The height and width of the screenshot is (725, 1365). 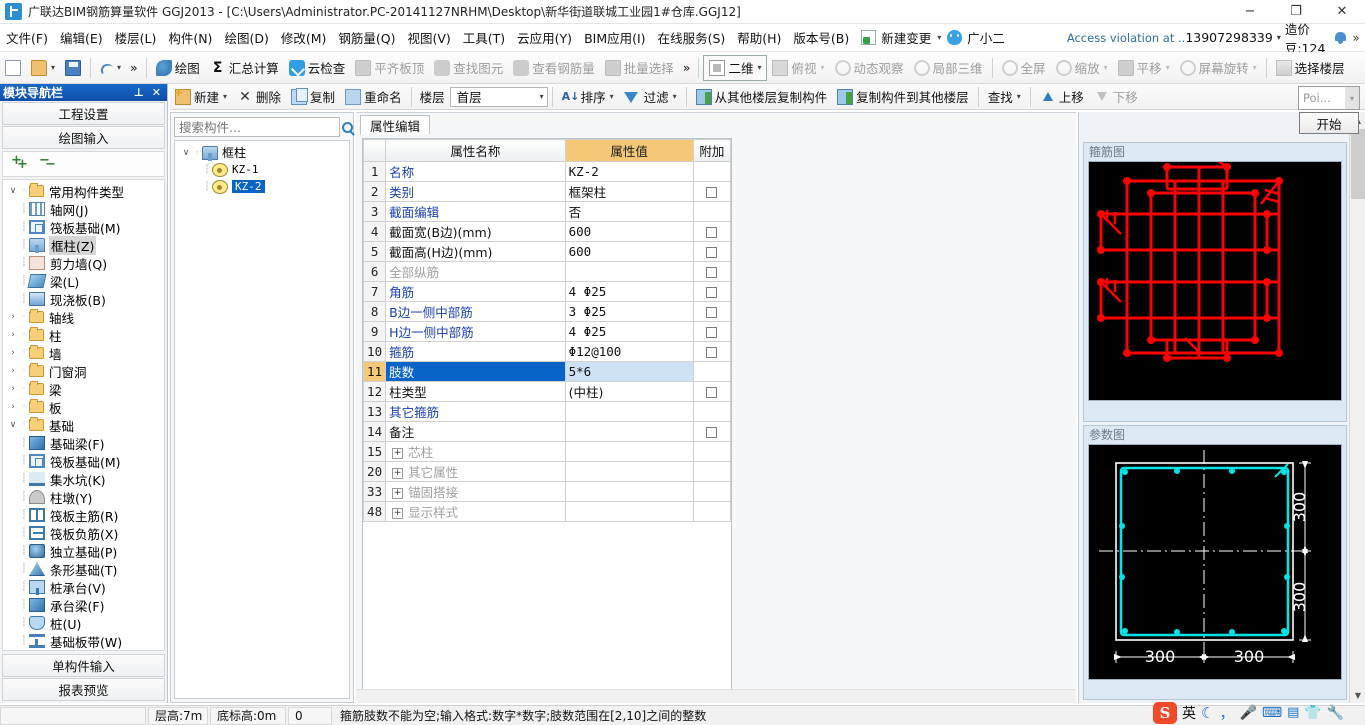 I want to click on main-horizontal-scrollbar, so click(x=716, y=696).